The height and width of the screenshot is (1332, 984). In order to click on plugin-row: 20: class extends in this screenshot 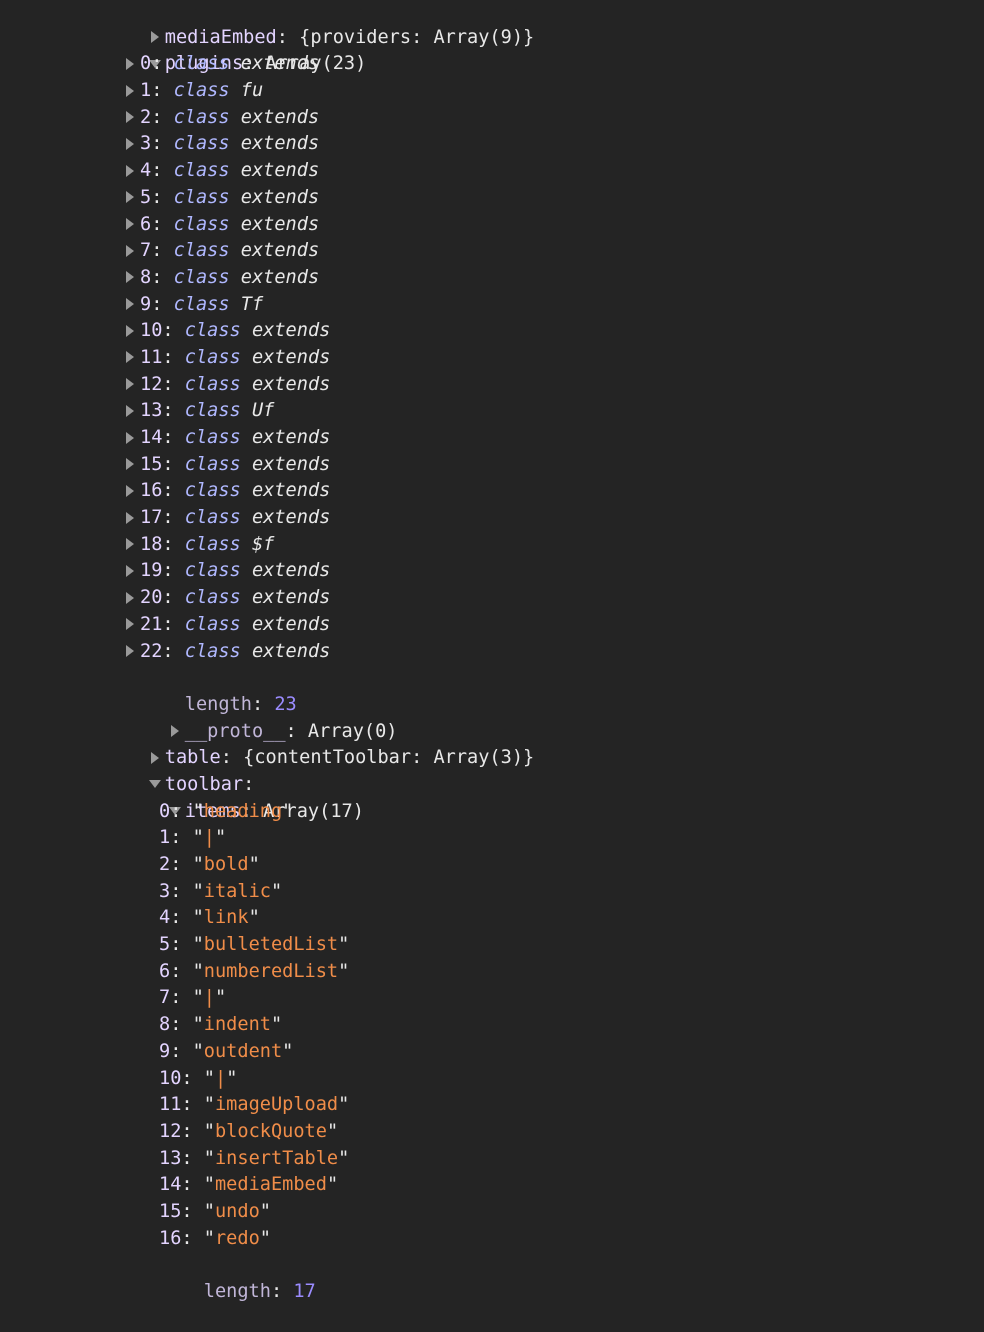, I will do `click(492, 598)`.